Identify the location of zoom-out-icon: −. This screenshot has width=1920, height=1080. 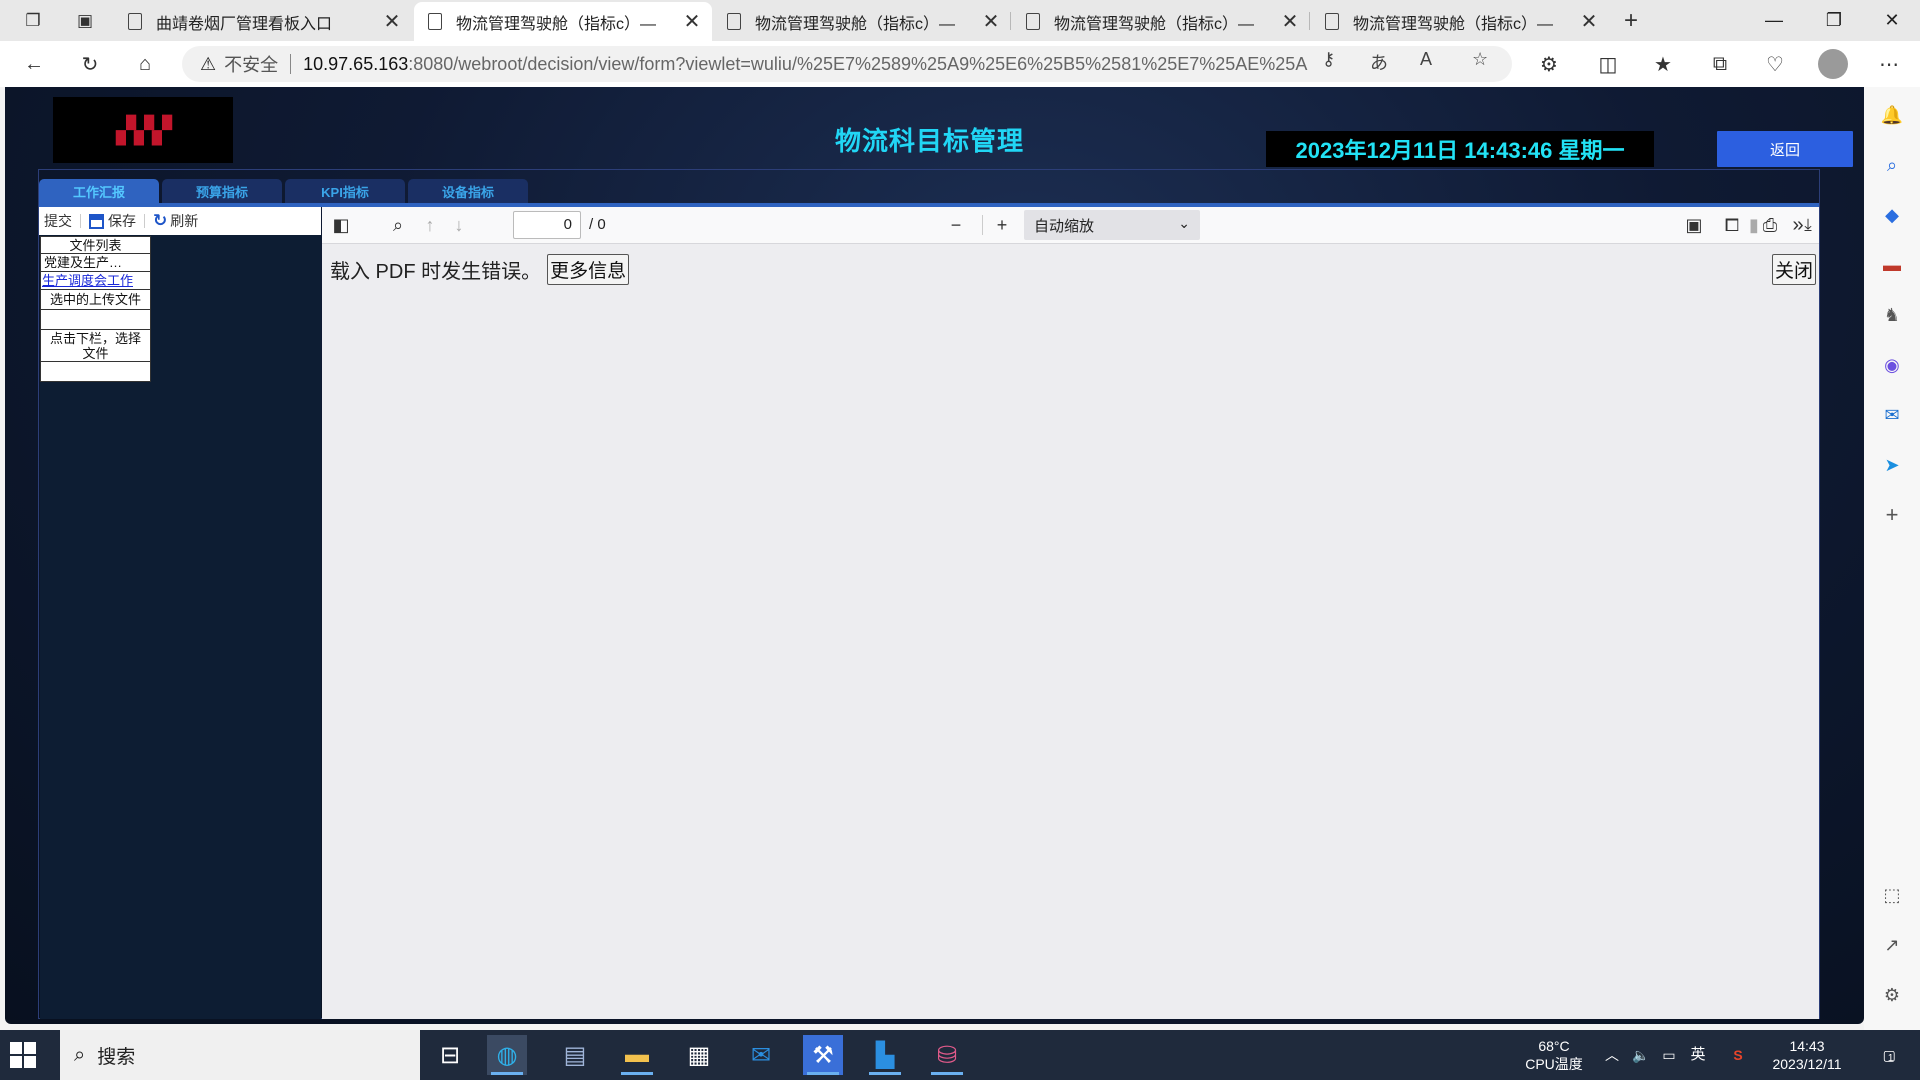
(956, 225).